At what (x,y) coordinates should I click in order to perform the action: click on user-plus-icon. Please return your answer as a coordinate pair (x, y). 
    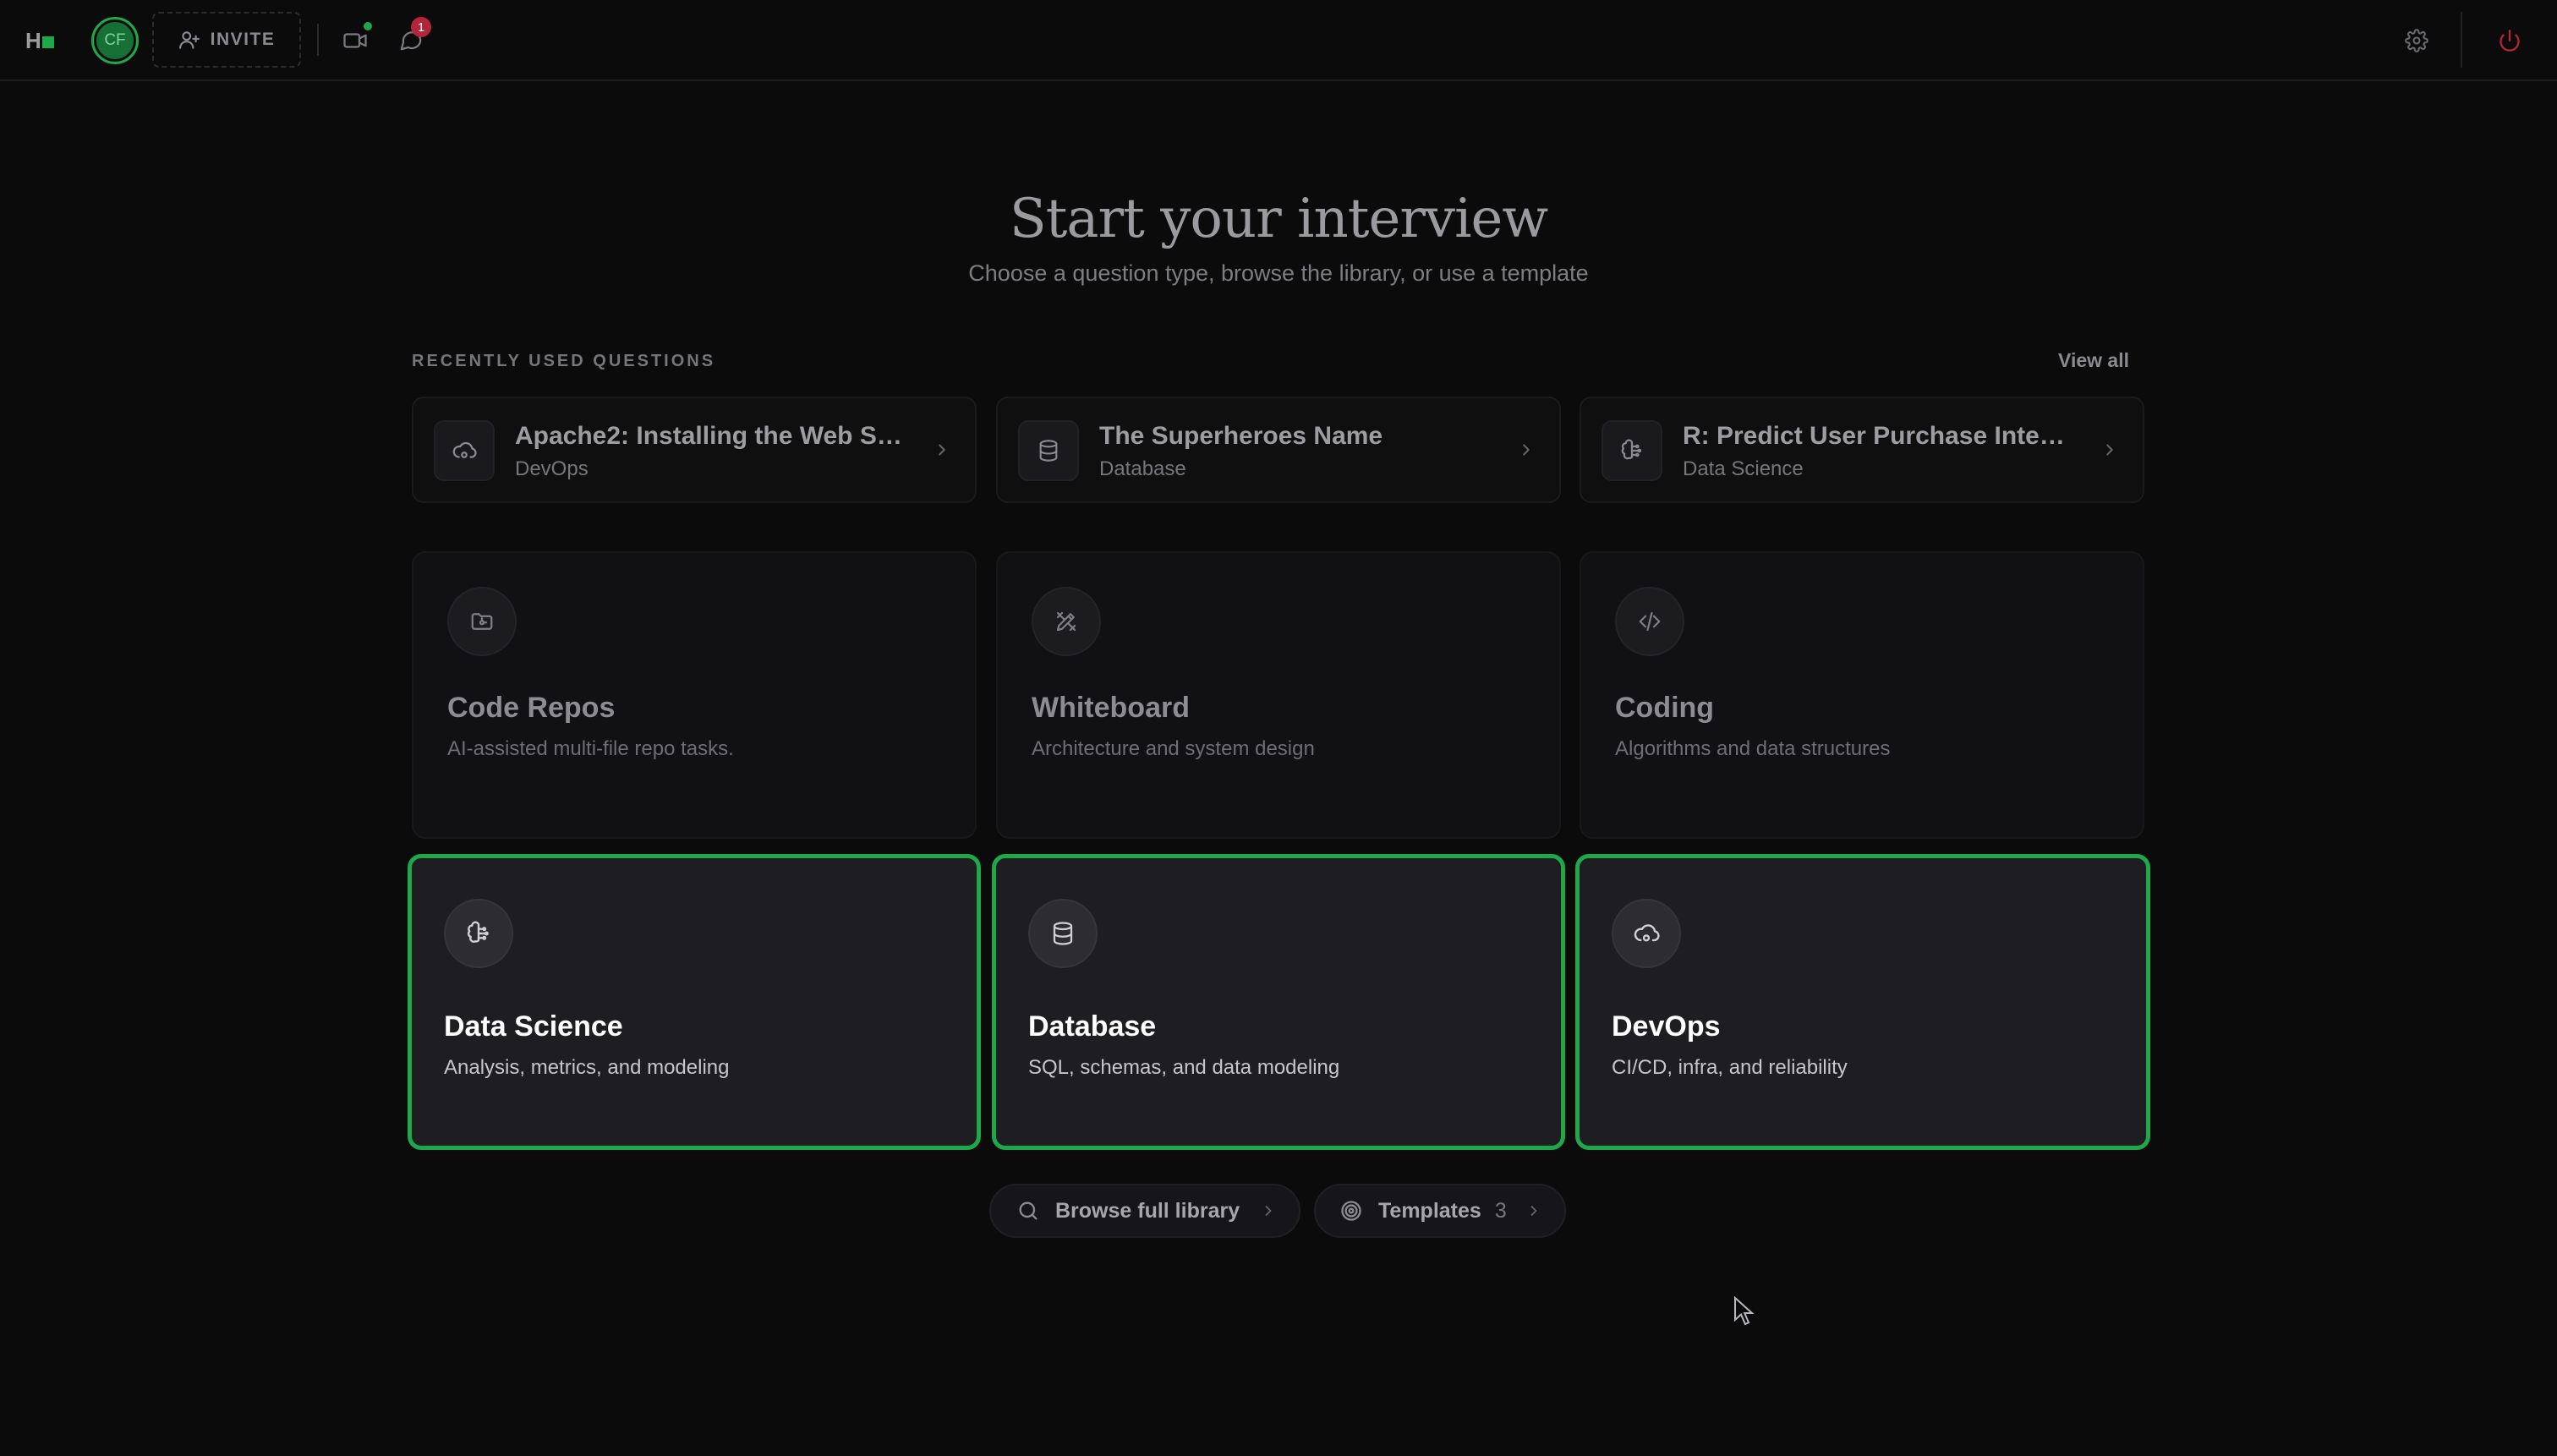
    Looking at the image, I should click on (189, 40).